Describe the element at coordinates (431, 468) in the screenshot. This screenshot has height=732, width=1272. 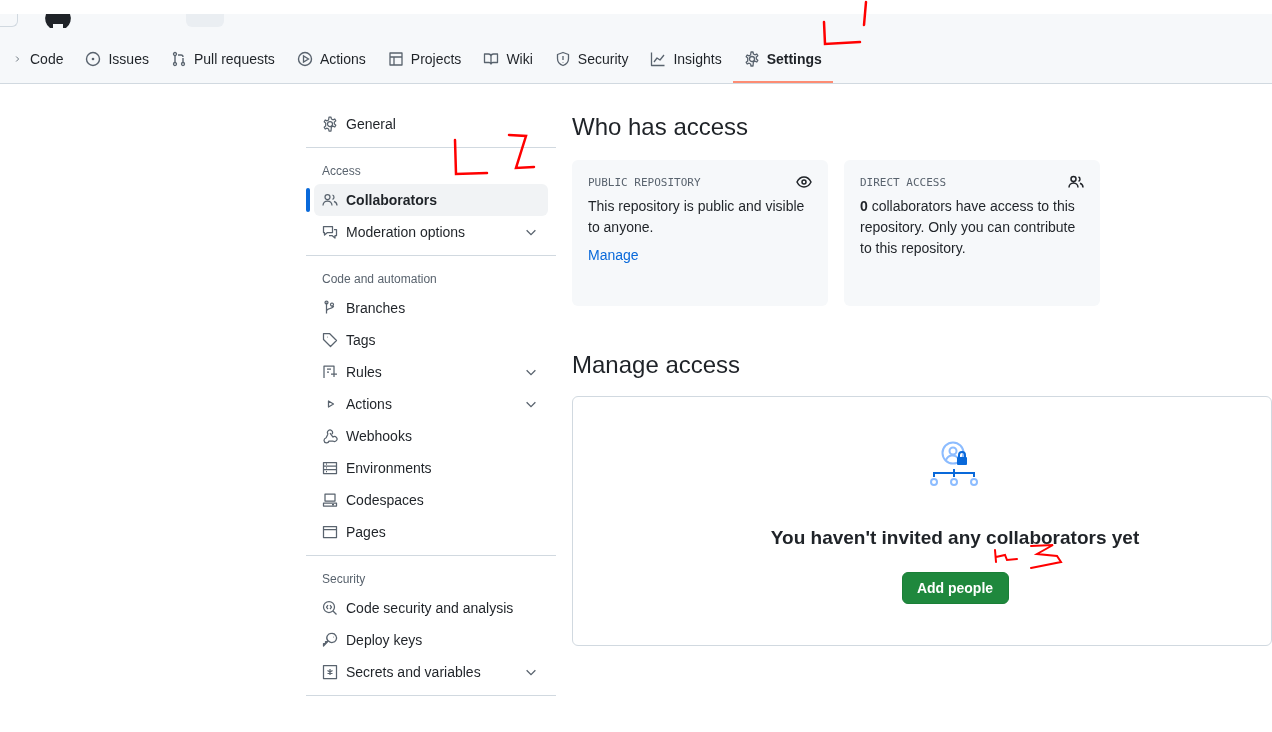
I see `sidebar-item: Environments` at that location.